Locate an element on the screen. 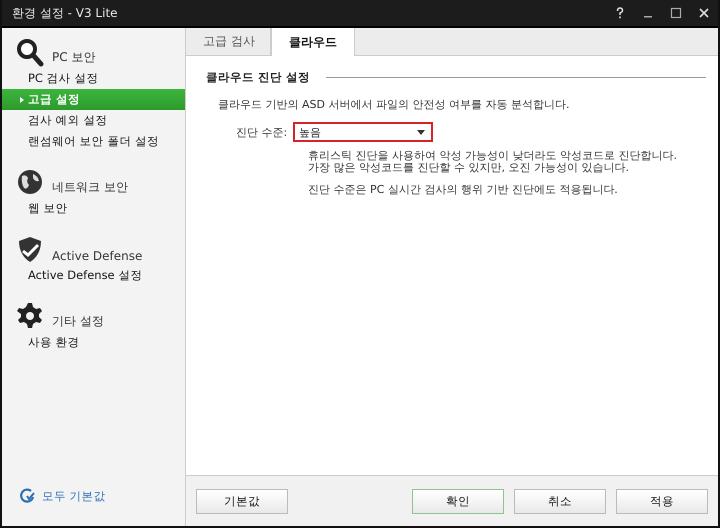 This screenshot has width=720, height=528. shield-icon is located at coordinates (30, 250).